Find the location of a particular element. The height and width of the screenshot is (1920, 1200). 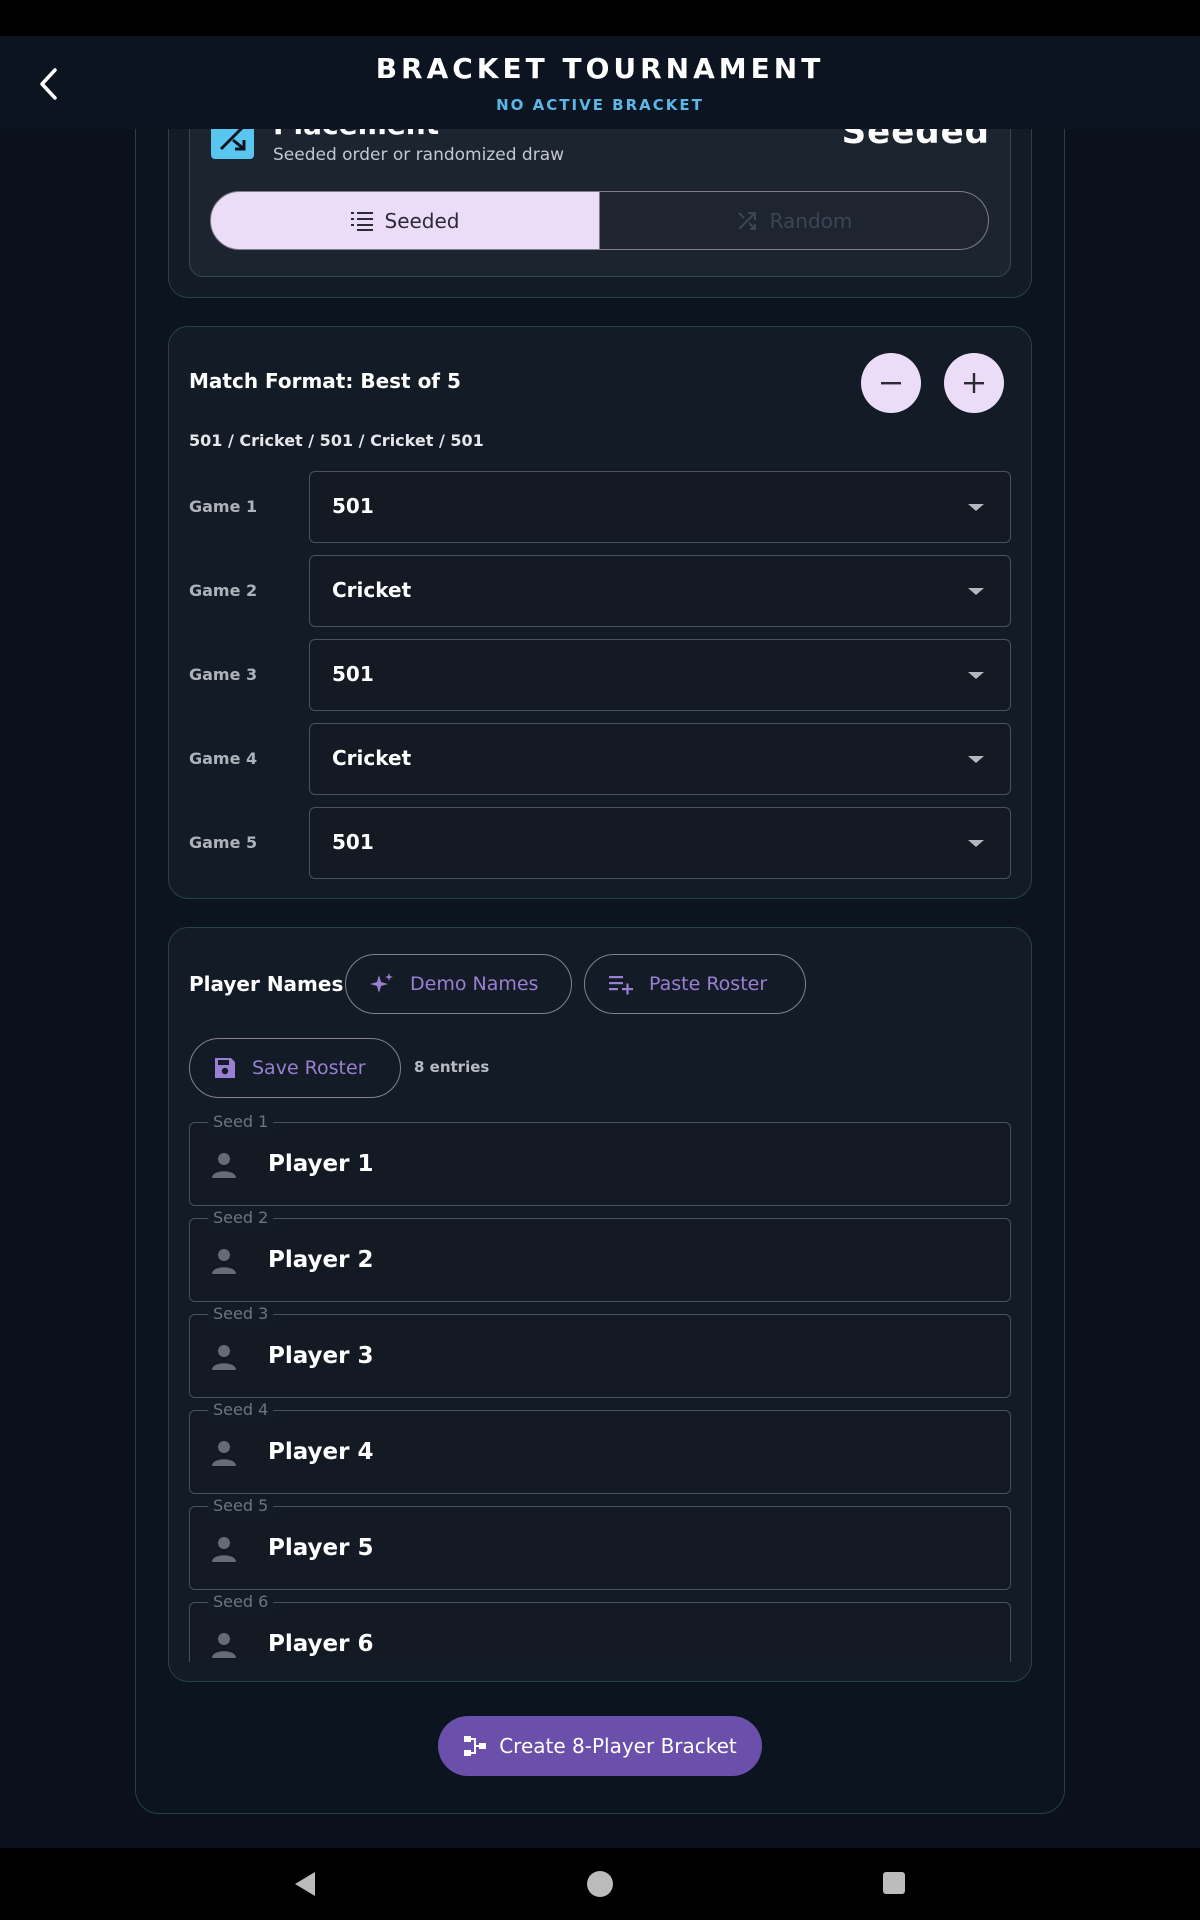

sparkle-icon is located at coordinates (381, 983).